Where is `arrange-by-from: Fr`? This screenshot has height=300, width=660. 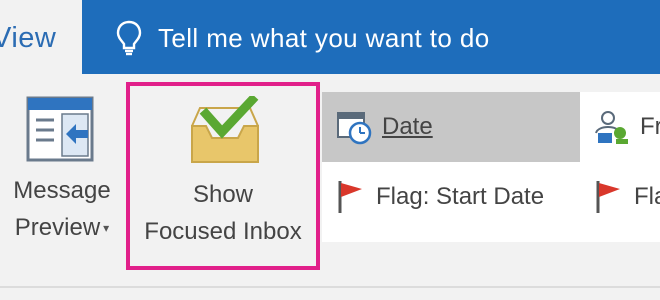 arrange-by-from: Fr is located at coordinates (620, 127).